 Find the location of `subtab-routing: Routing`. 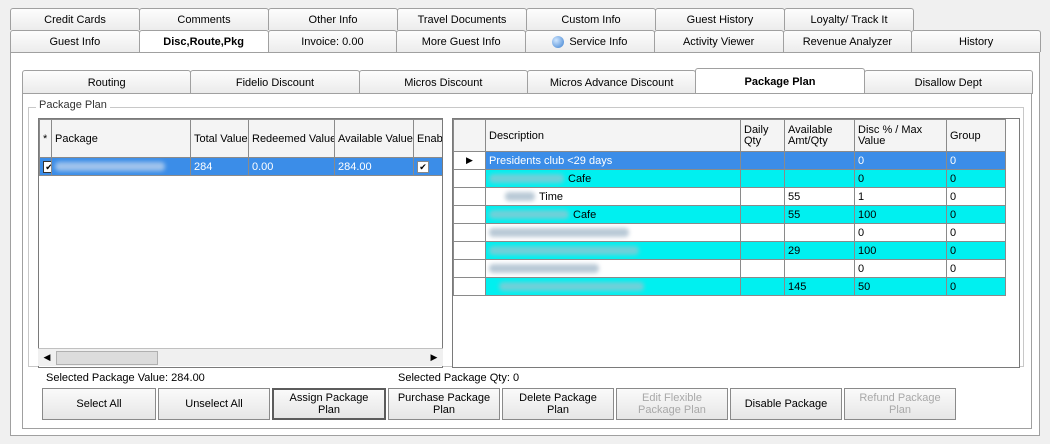

subtab-routing: Routing is located at coordinates (107, 82).